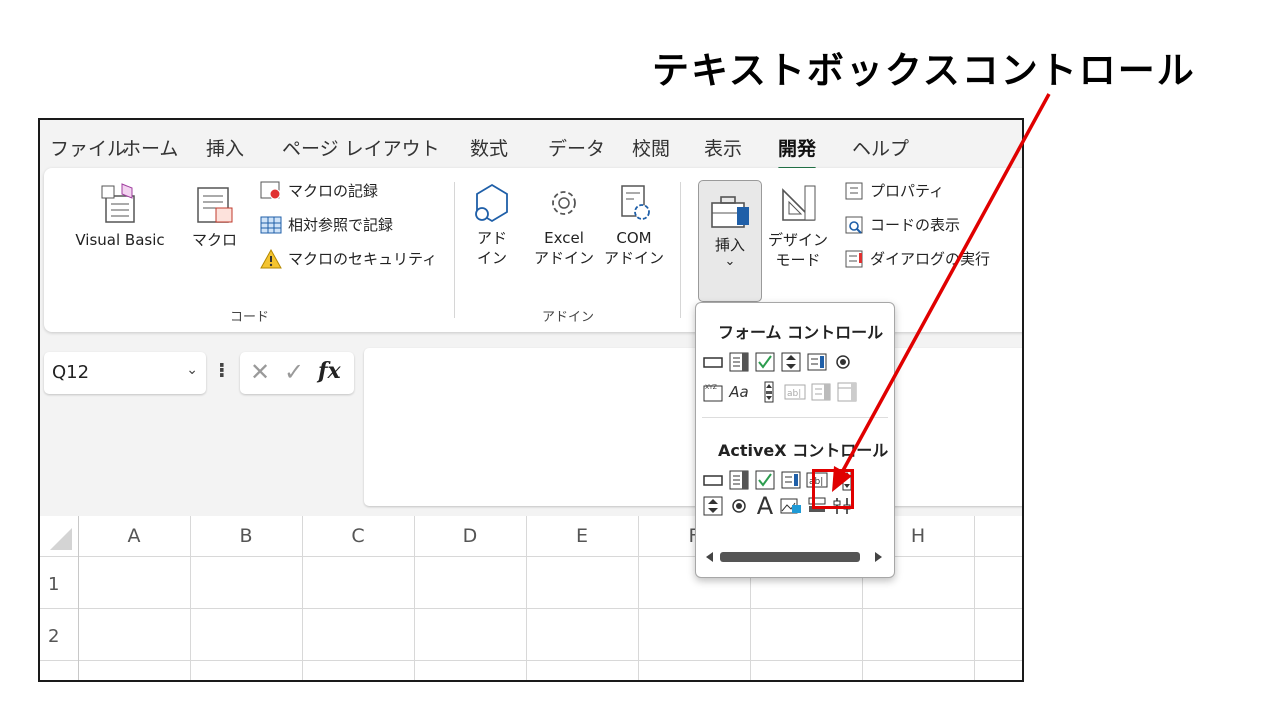  Describe the element at coordinates (907, 191) in the screenshot. I see `properties-label: プロパティ` at that location.